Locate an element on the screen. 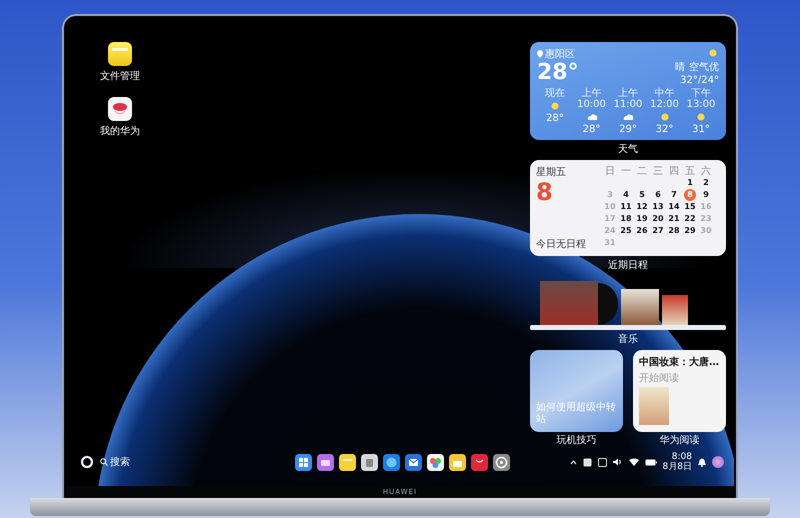  current-temperature: 28° is located at coordinates (558, 73).